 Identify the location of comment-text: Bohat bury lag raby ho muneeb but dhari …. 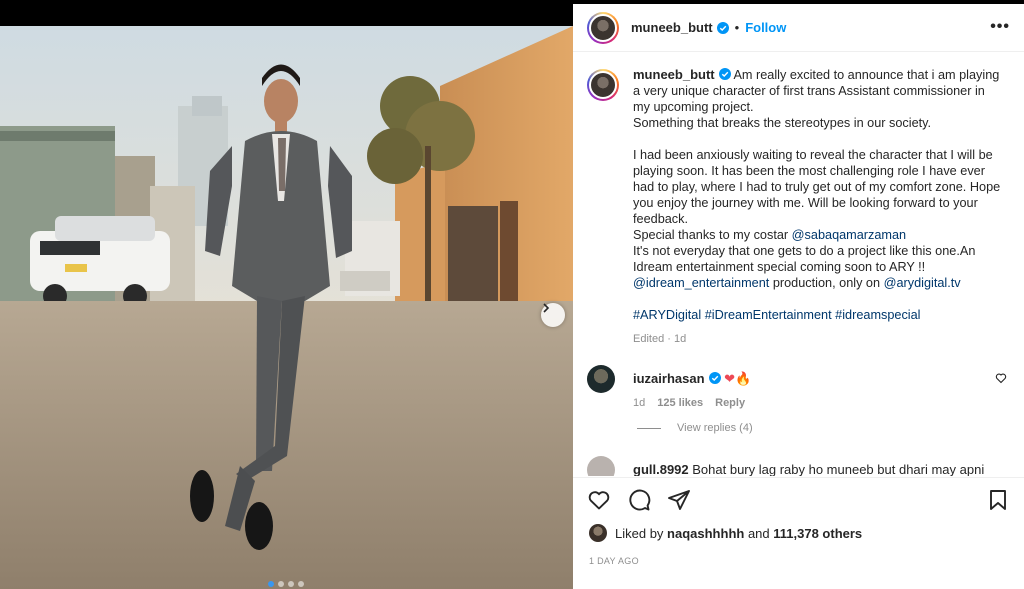
(838, 469).